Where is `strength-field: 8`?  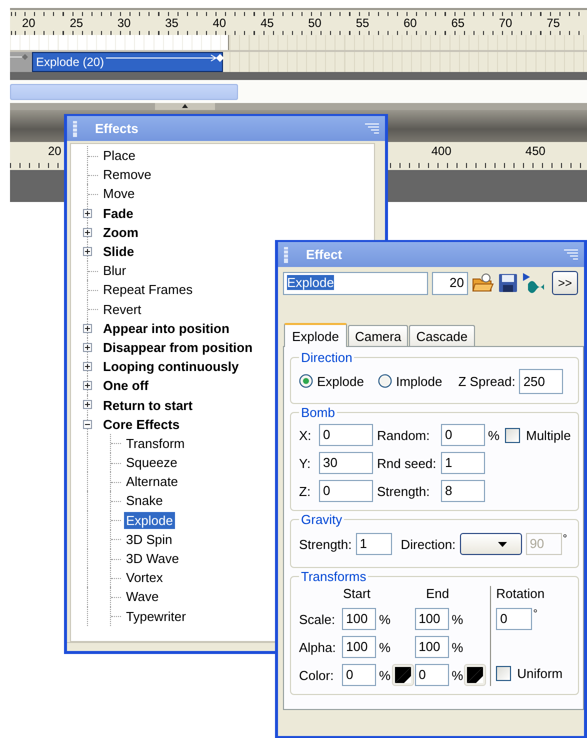
strength-field: 8 is located at coordinates (463, 491).